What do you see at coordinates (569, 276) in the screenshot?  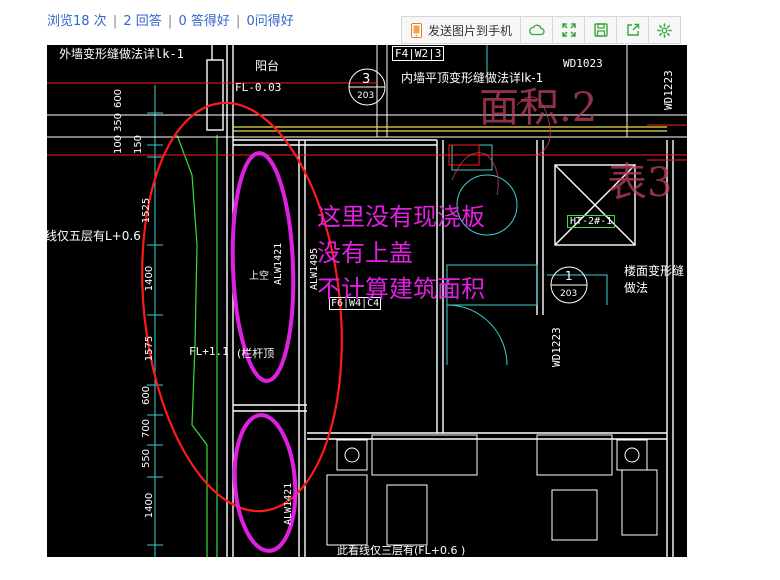 I see `cad-callout2-number: 1` at bounding box center [569, 276].